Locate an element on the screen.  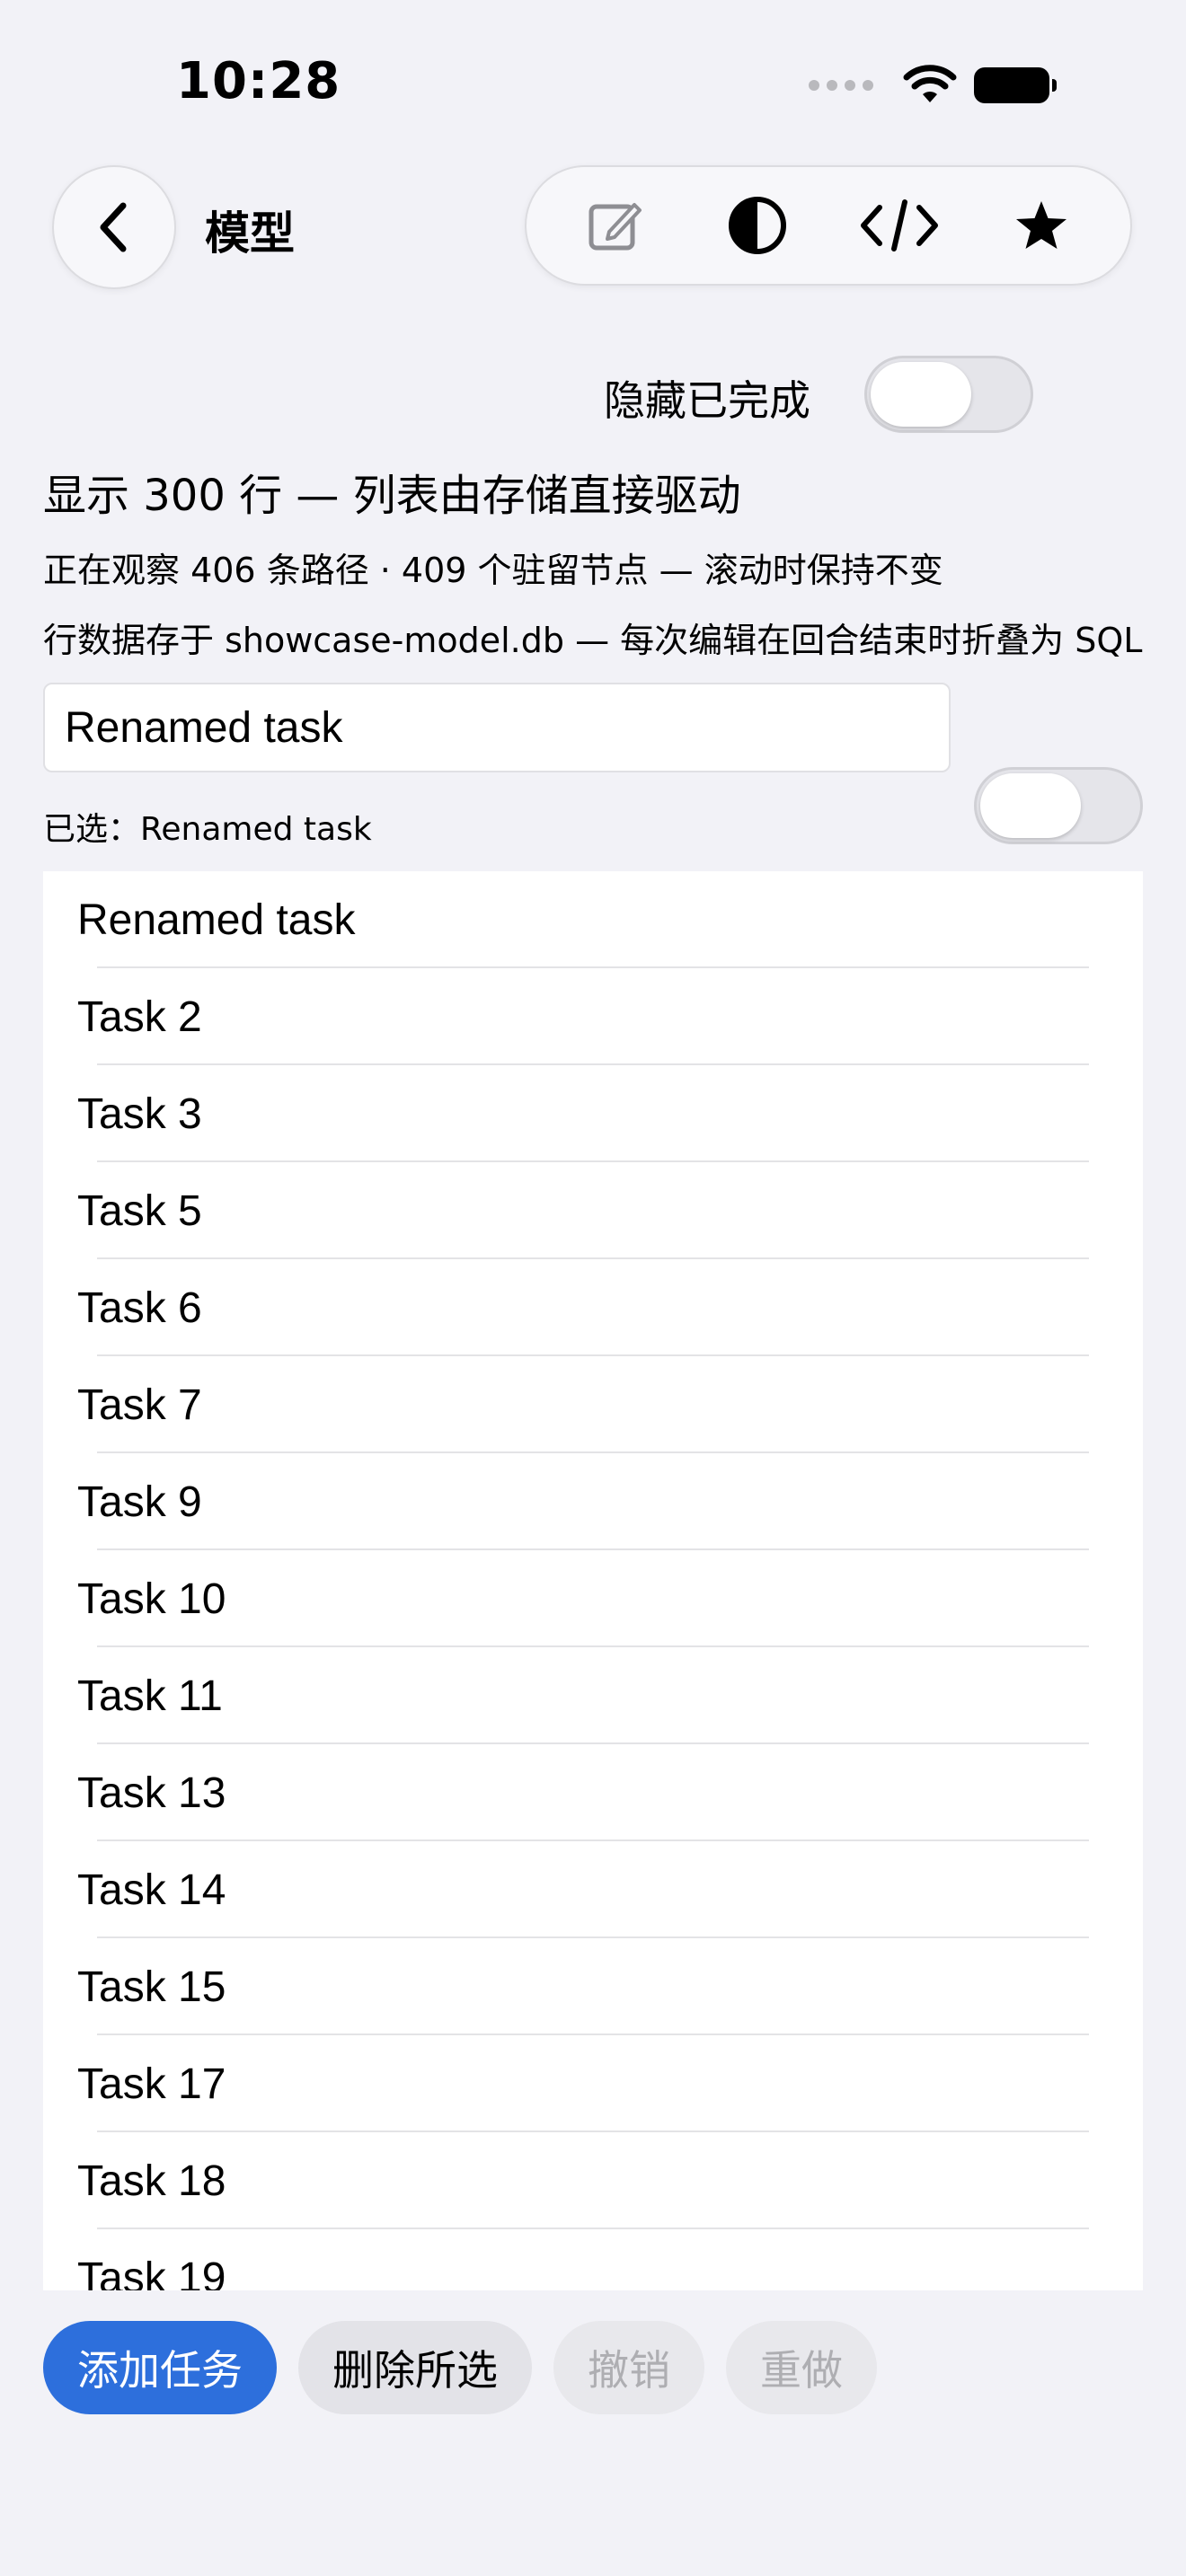
list-item: Task 9 is located at coordinates (593, 1501).